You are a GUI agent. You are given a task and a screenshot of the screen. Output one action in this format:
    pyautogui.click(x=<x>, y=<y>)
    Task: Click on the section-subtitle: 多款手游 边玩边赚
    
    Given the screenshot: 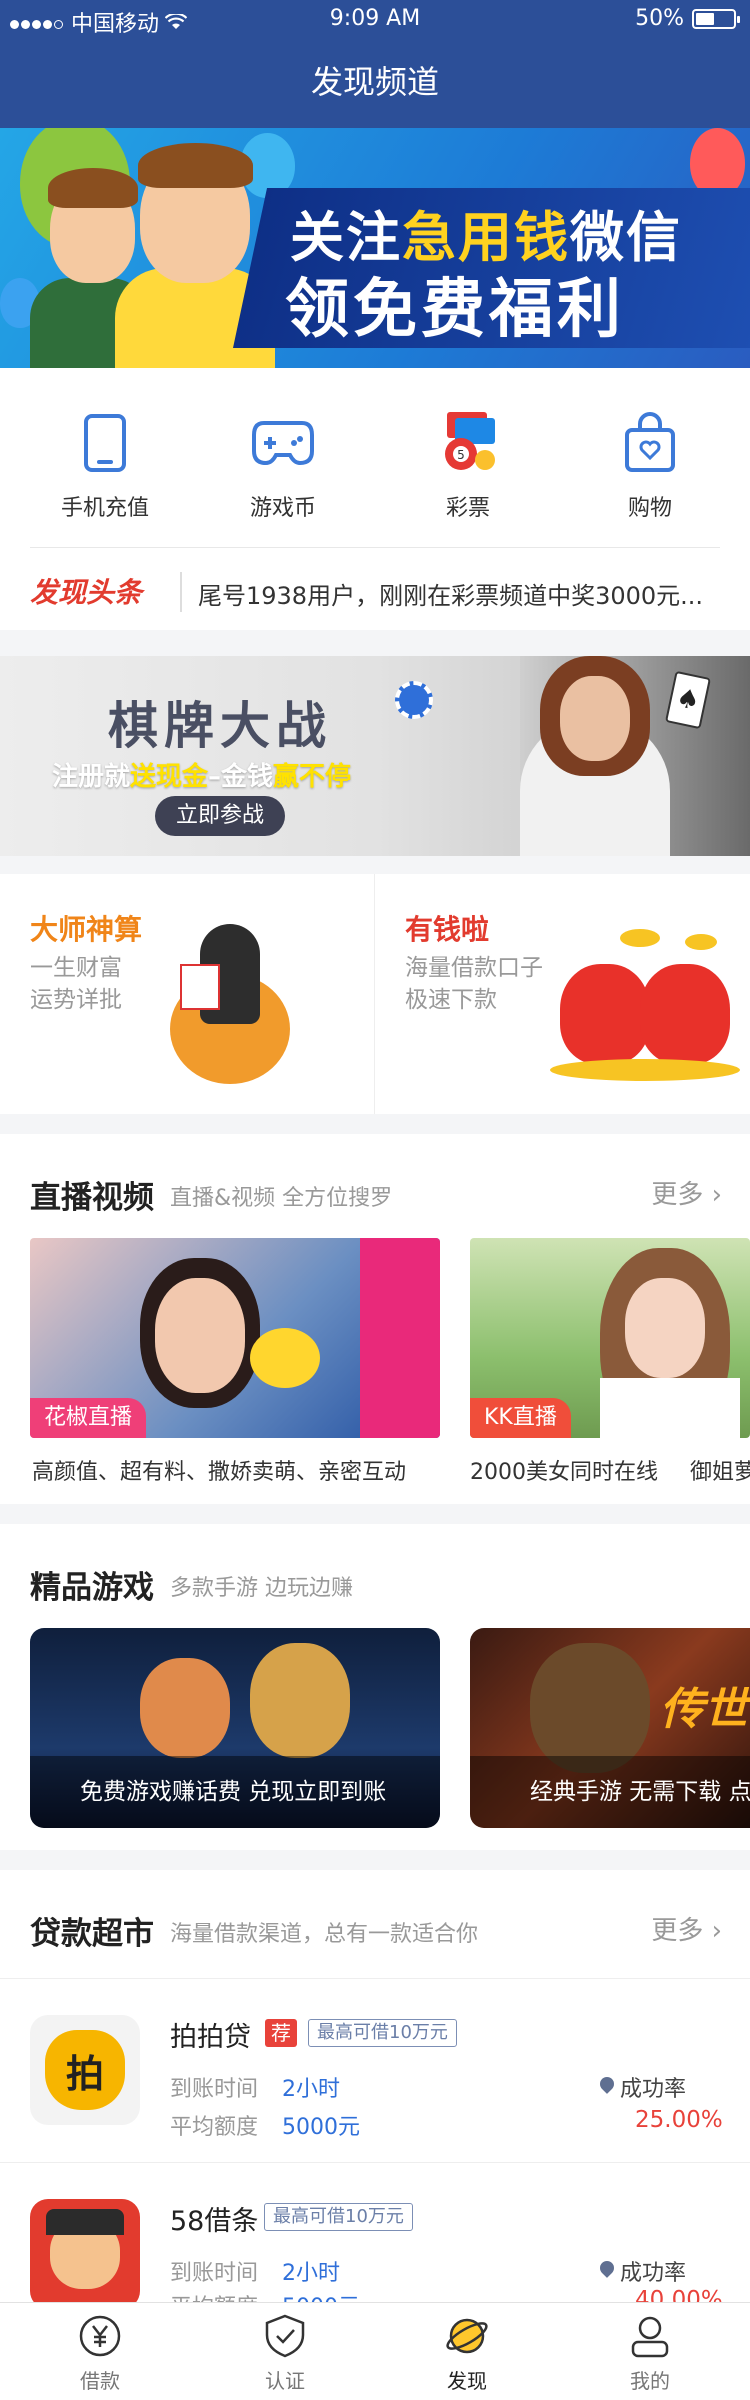 What is the action you would take?
    pyautogui.click(x=261, y=1588)
    